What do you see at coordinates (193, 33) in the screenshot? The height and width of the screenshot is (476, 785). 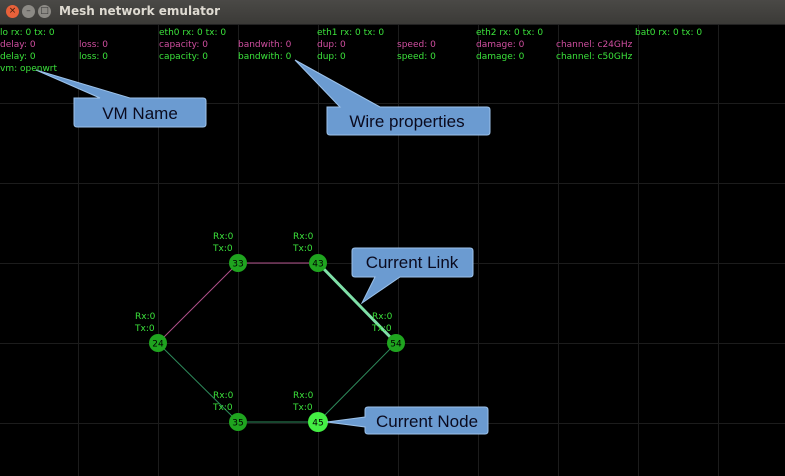 I see `eth0-stats: eth0 rx: 0 tx: 0` at bounding box center [193, 33].